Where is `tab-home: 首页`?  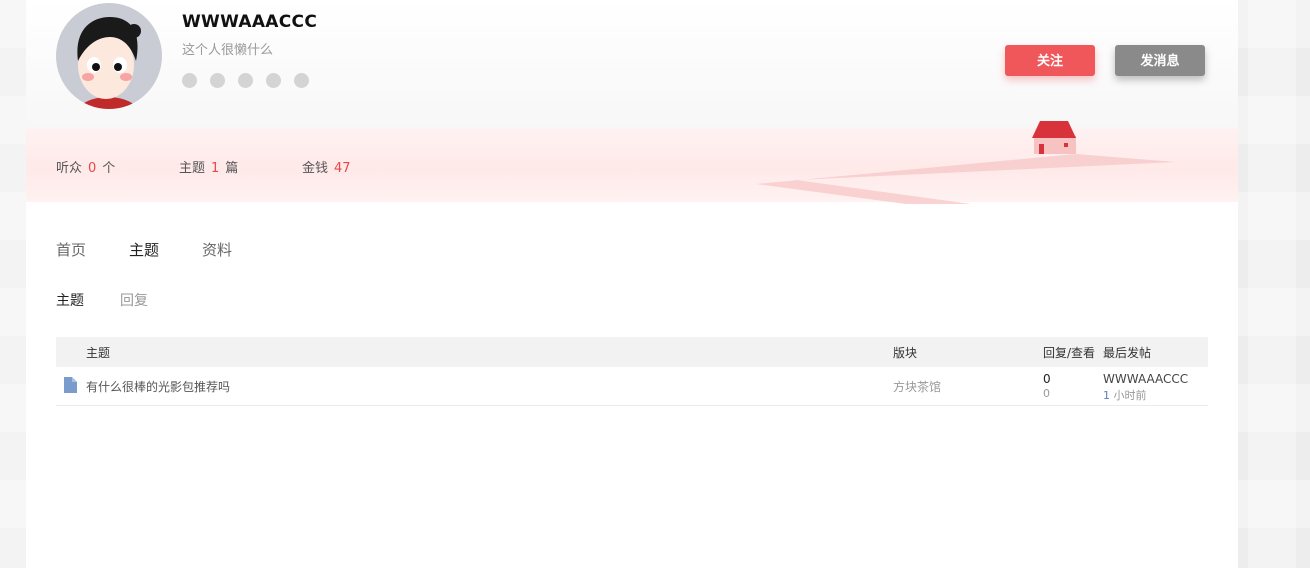 tab-home: 首页 is located at coordinates (71, 249).